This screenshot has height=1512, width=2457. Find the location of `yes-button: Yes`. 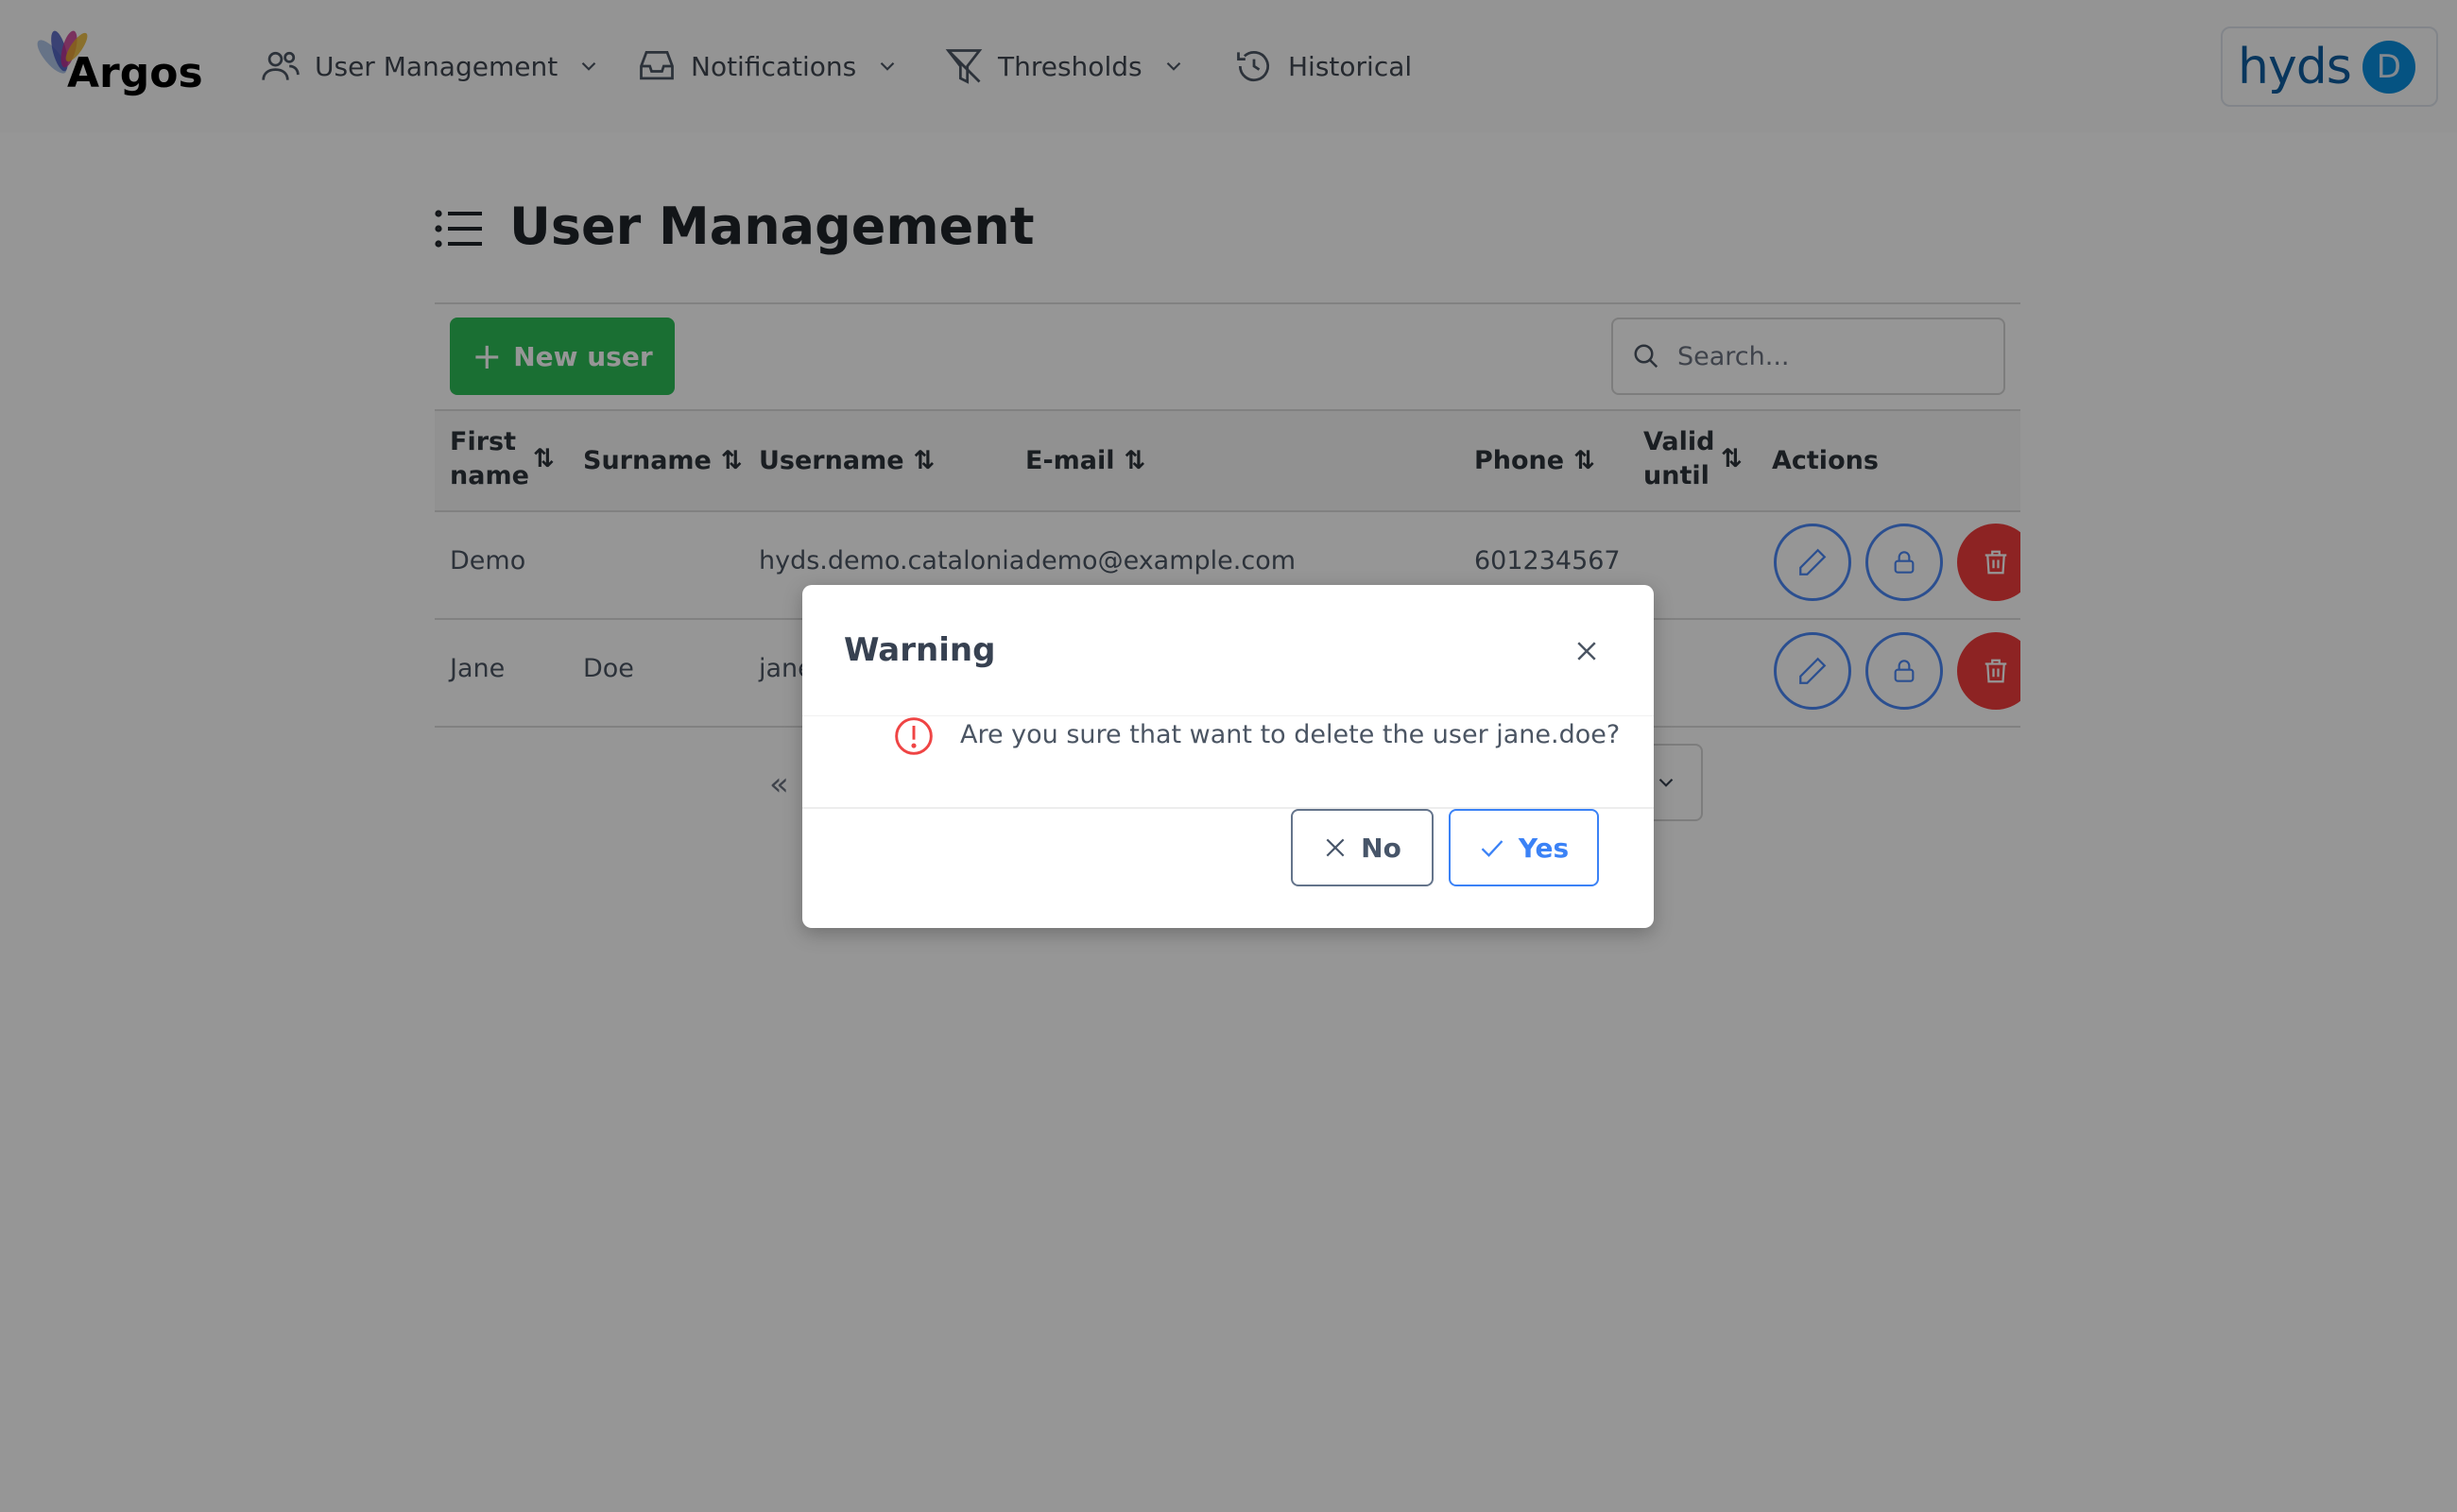

yes-button: Yes is located at coordinates (1524, 847).